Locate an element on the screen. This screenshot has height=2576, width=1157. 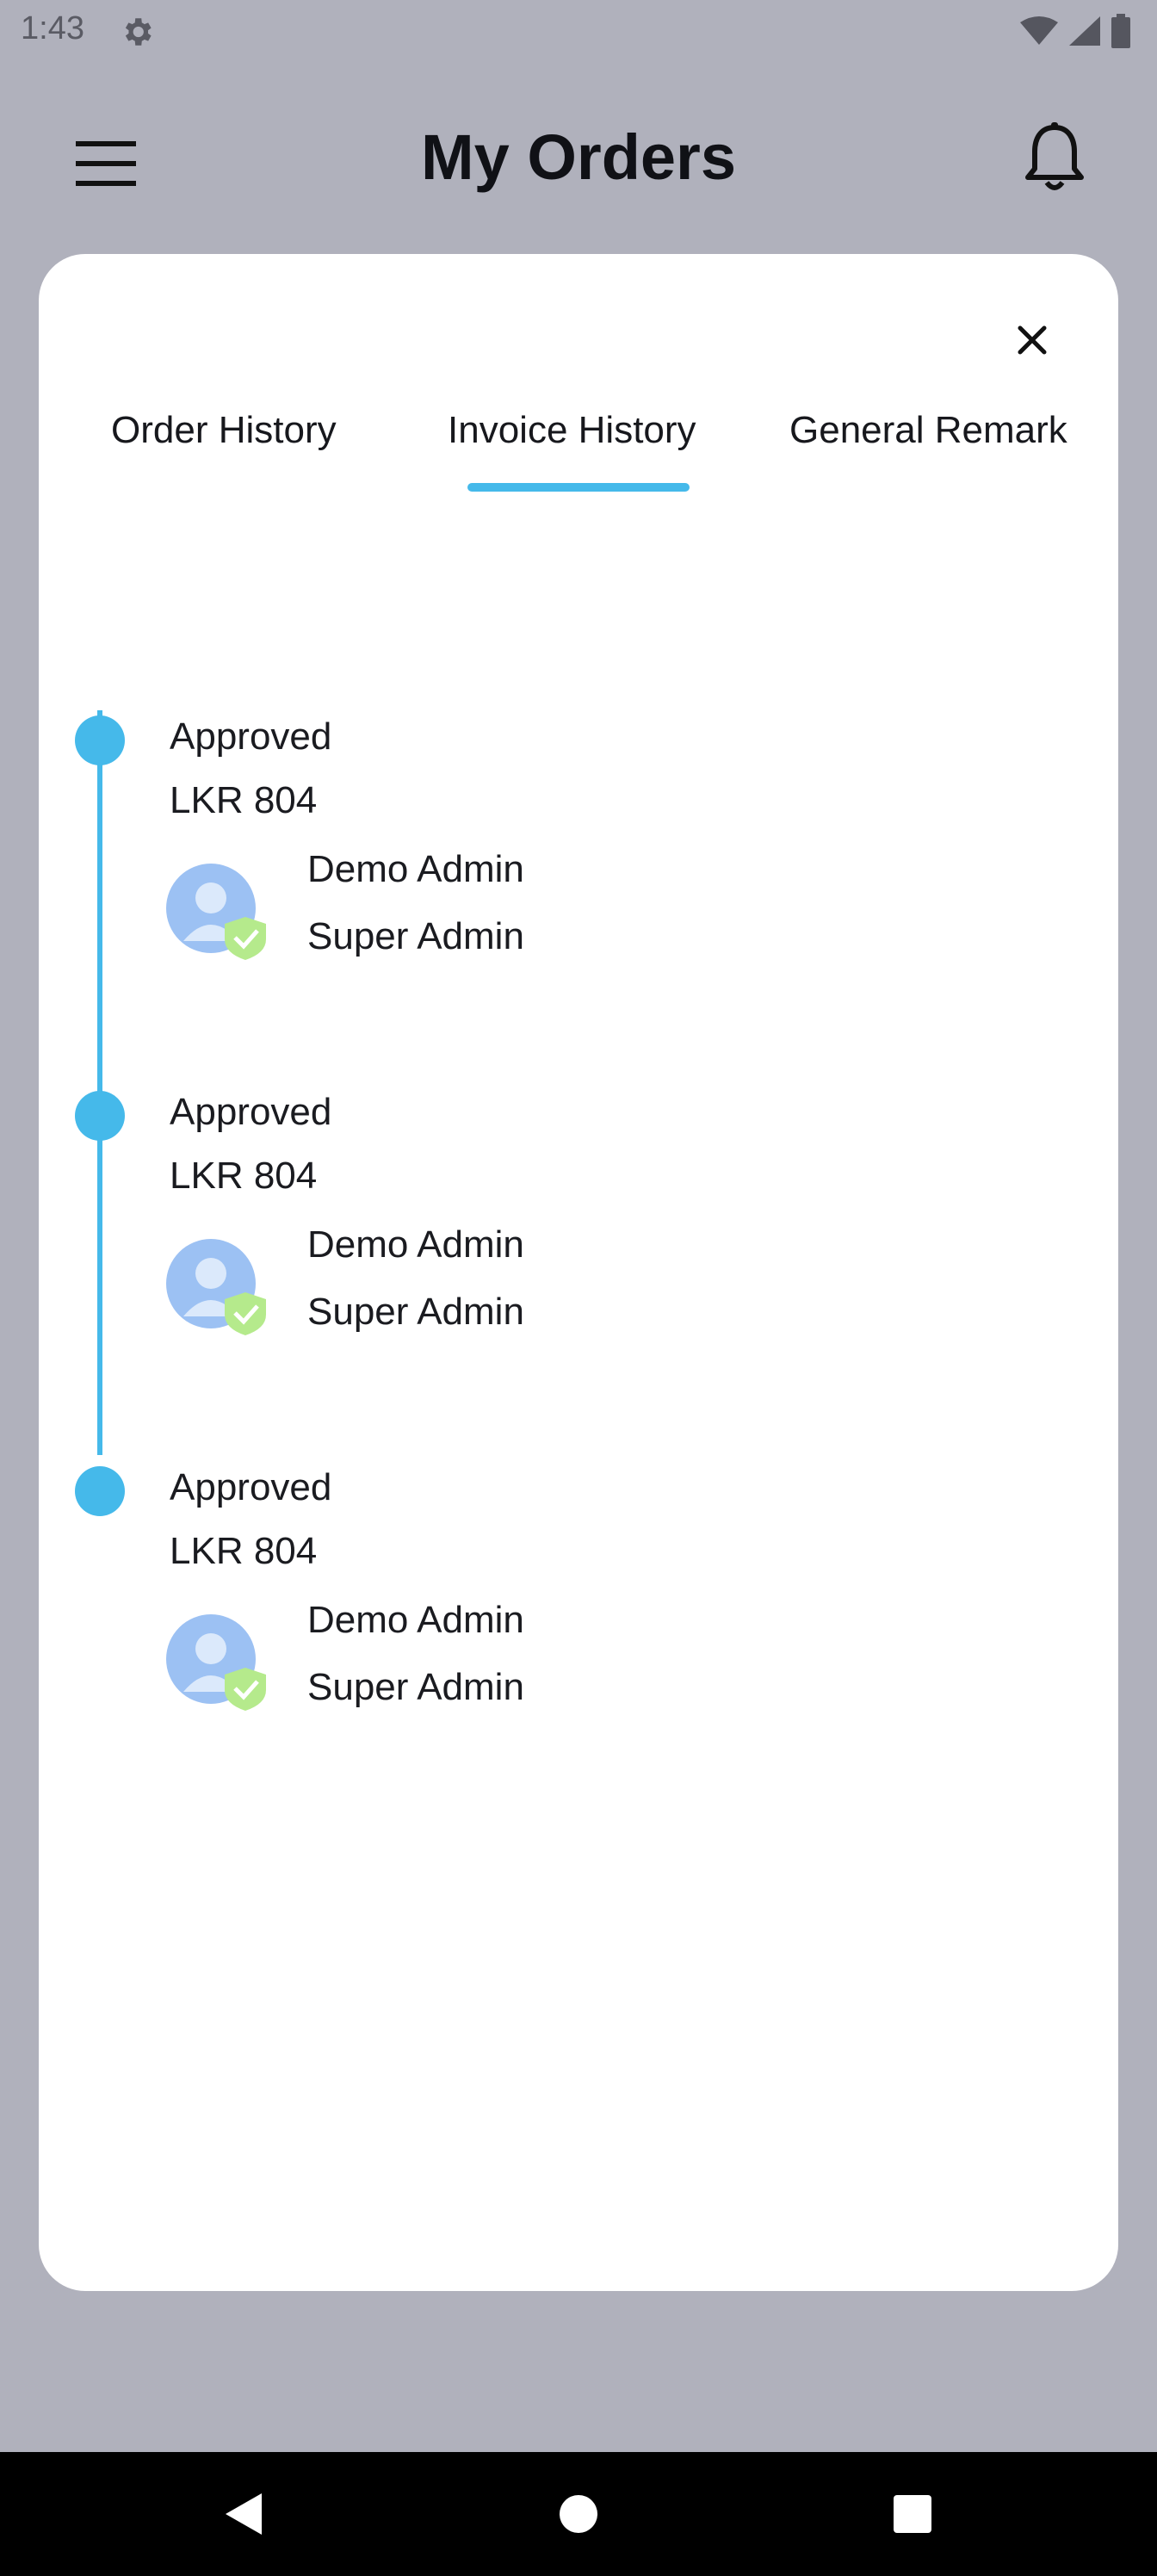
page-title: My Orders is located at coordinates (579, 157).